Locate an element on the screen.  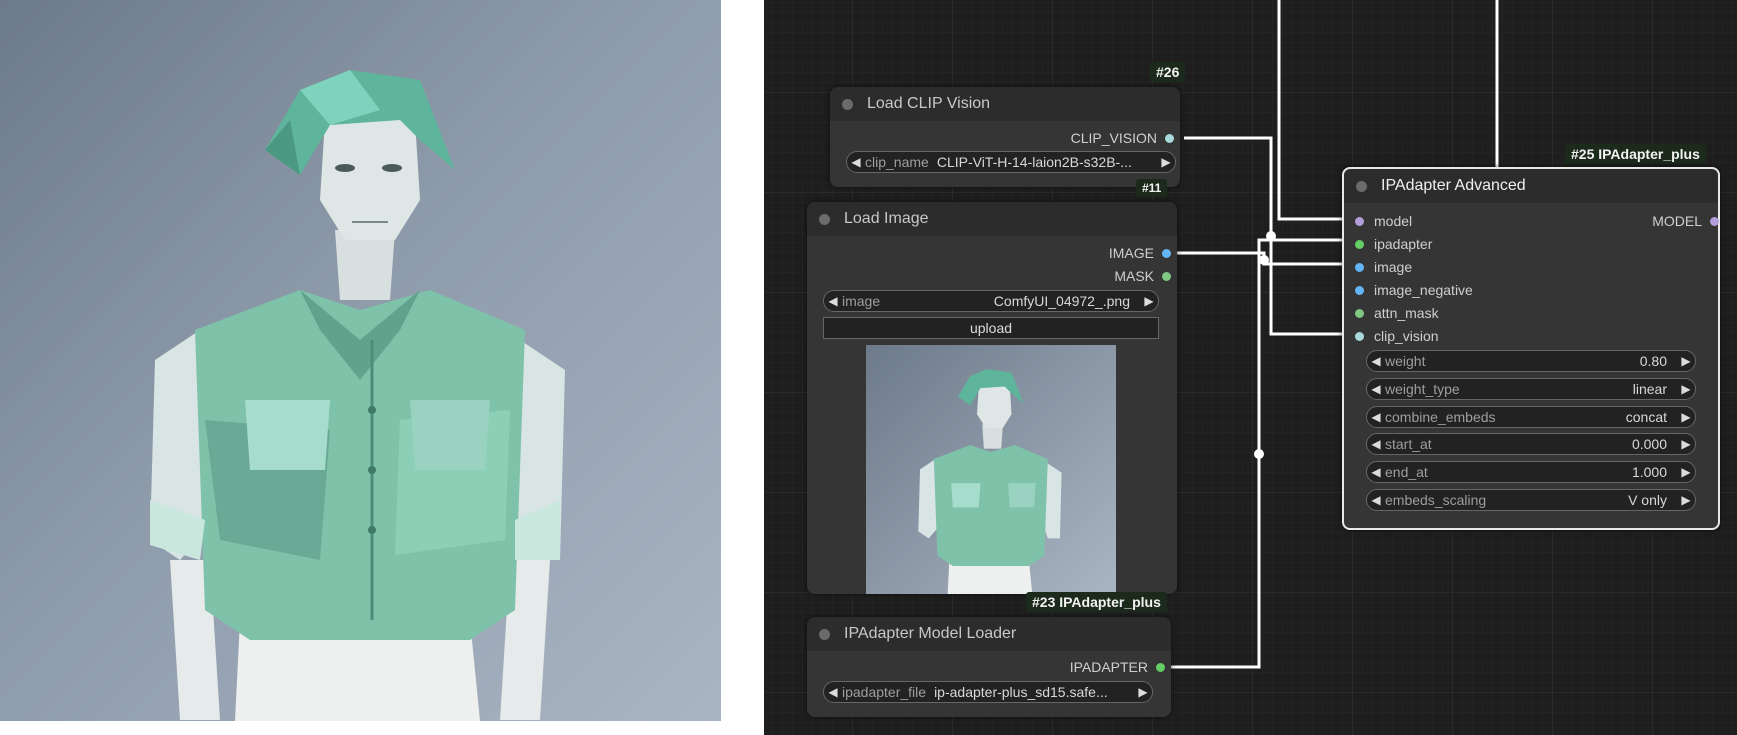
widget-label: image is located at coordinates (861, 301).